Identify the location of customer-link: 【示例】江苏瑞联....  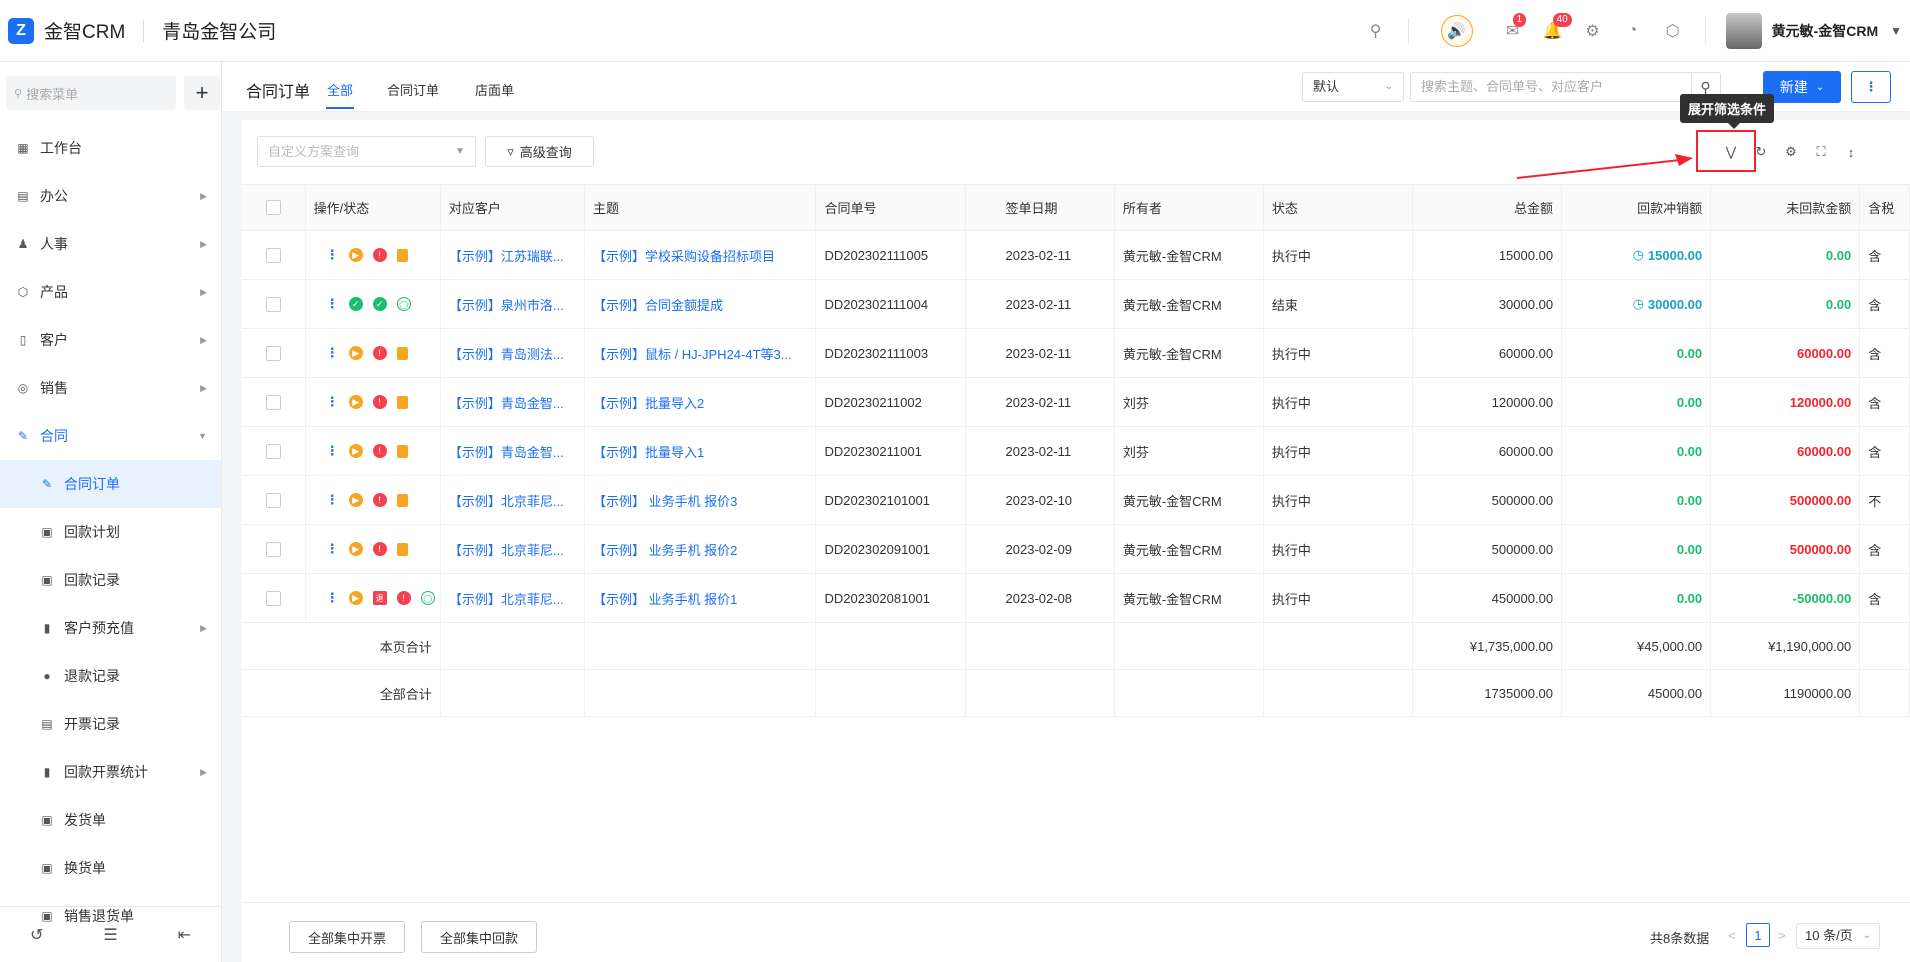
(506, 255).